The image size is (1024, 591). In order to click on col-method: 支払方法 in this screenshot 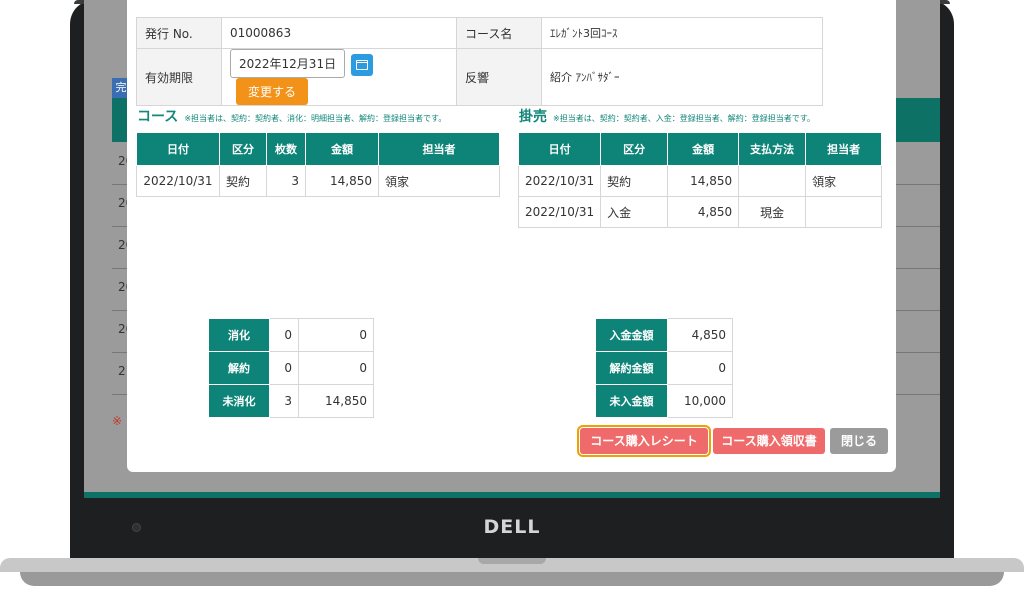, I will do `click(772, 149)`.